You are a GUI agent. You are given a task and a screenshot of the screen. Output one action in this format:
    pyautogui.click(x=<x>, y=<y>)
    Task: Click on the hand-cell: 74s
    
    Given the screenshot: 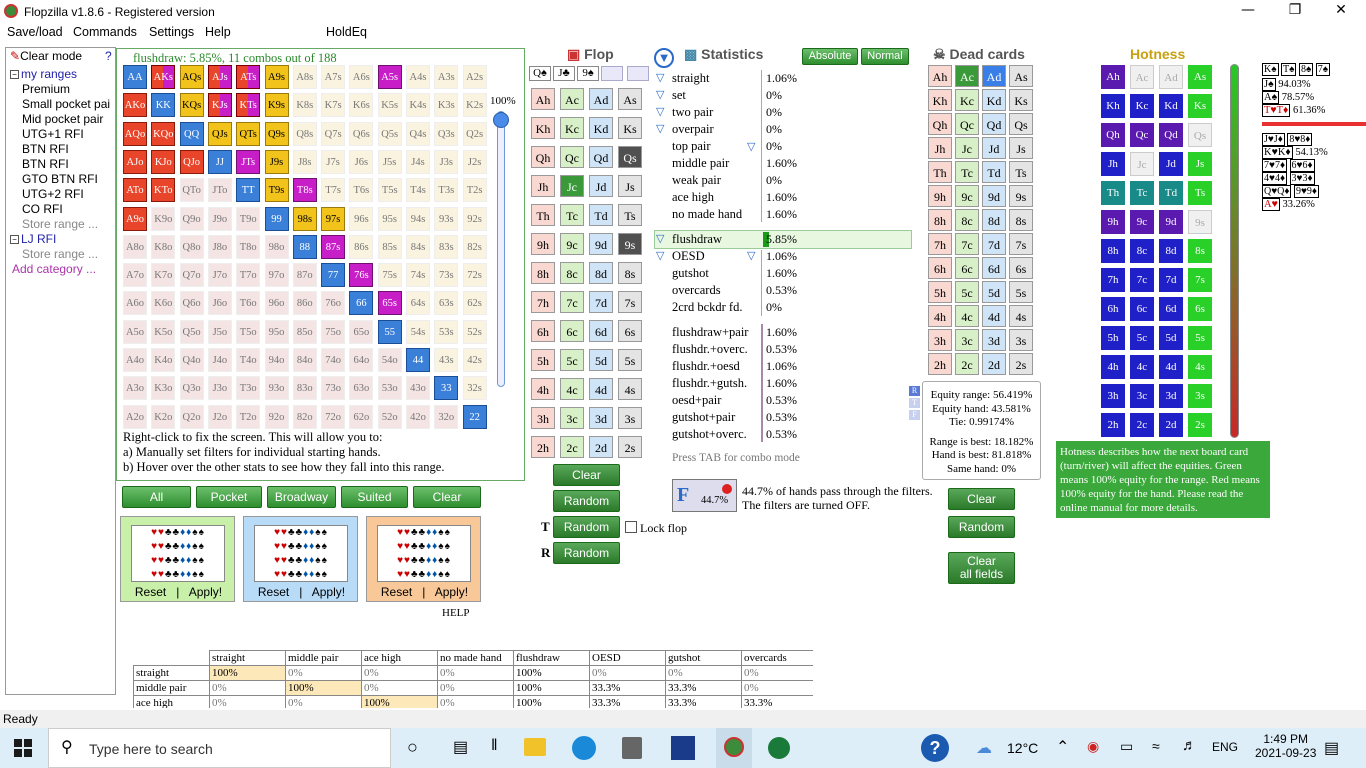 What is the action you would take?
    pyautogui.click(x=418, y=275)
    